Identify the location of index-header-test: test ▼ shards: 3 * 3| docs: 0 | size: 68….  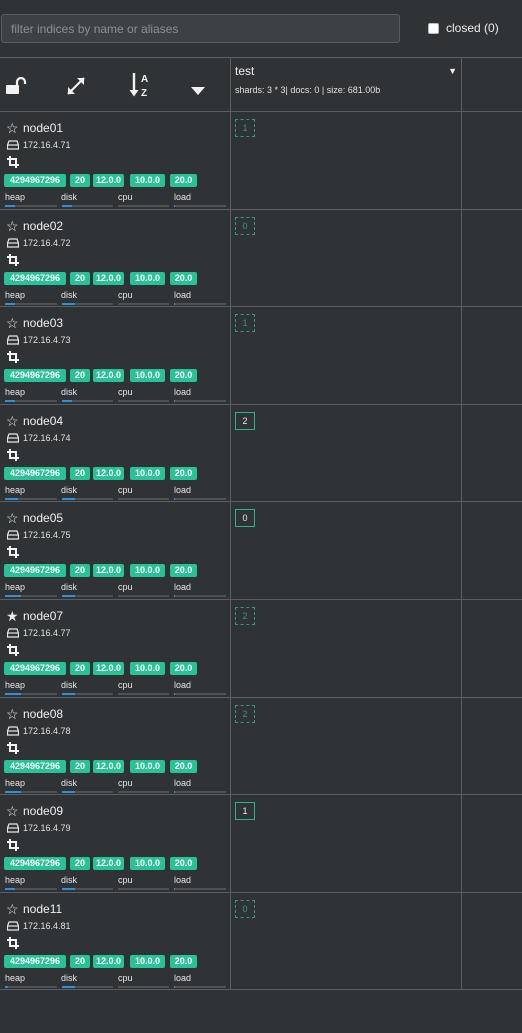
(346, 84).